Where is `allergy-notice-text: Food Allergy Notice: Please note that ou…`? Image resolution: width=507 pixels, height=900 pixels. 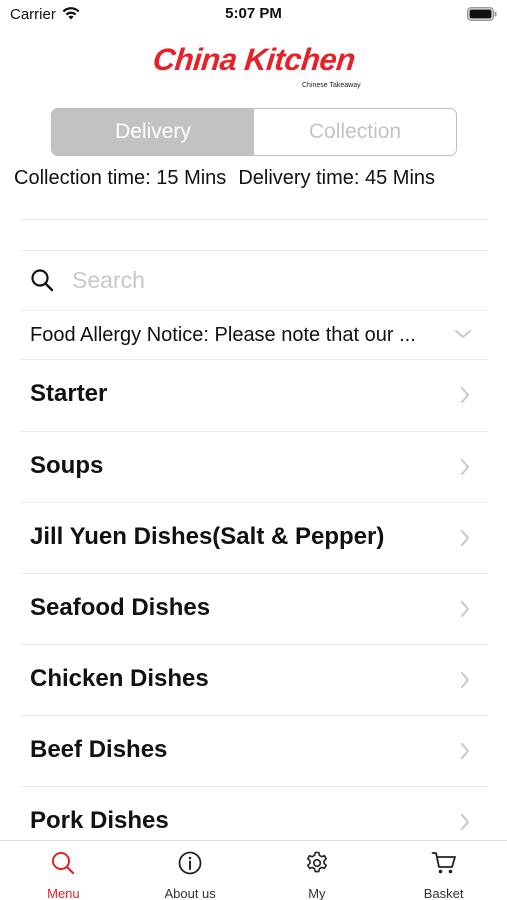 allergy-notice-text: Food Allergy Notice: Please note that ou… is located at coordinates (223, 335).